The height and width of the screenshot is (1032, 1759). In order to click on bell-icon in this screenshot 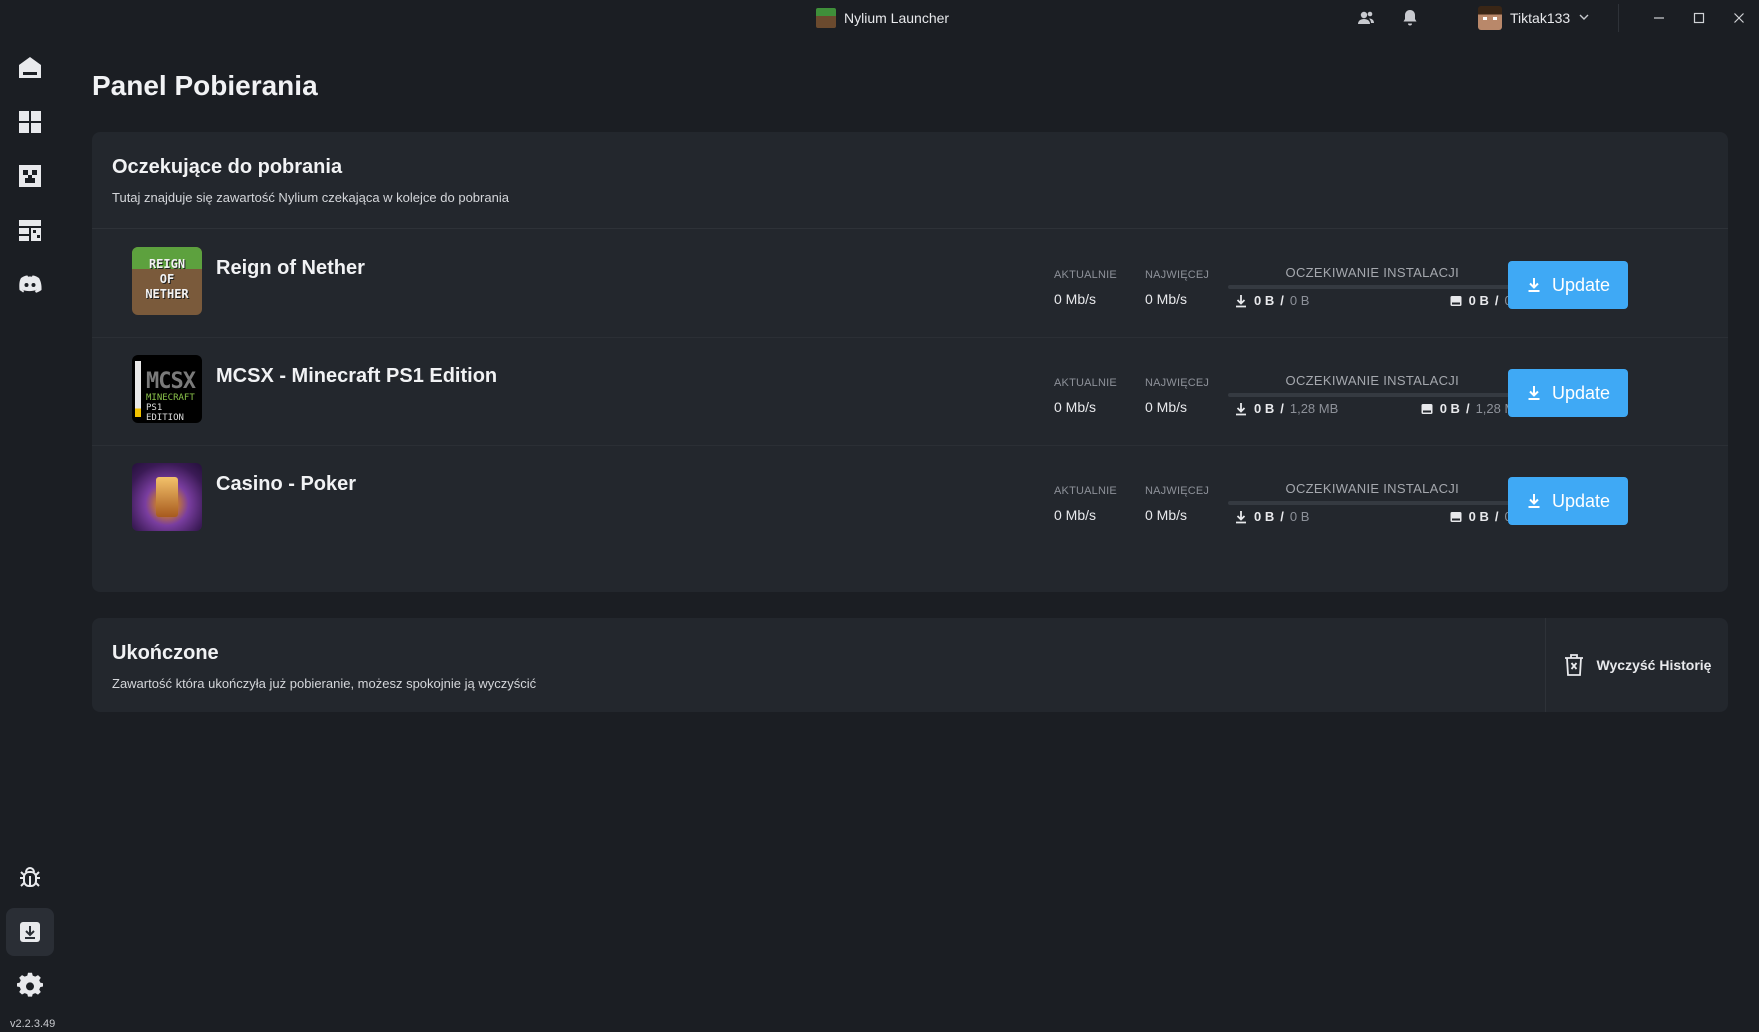, I will do `click(1410, 18)`.